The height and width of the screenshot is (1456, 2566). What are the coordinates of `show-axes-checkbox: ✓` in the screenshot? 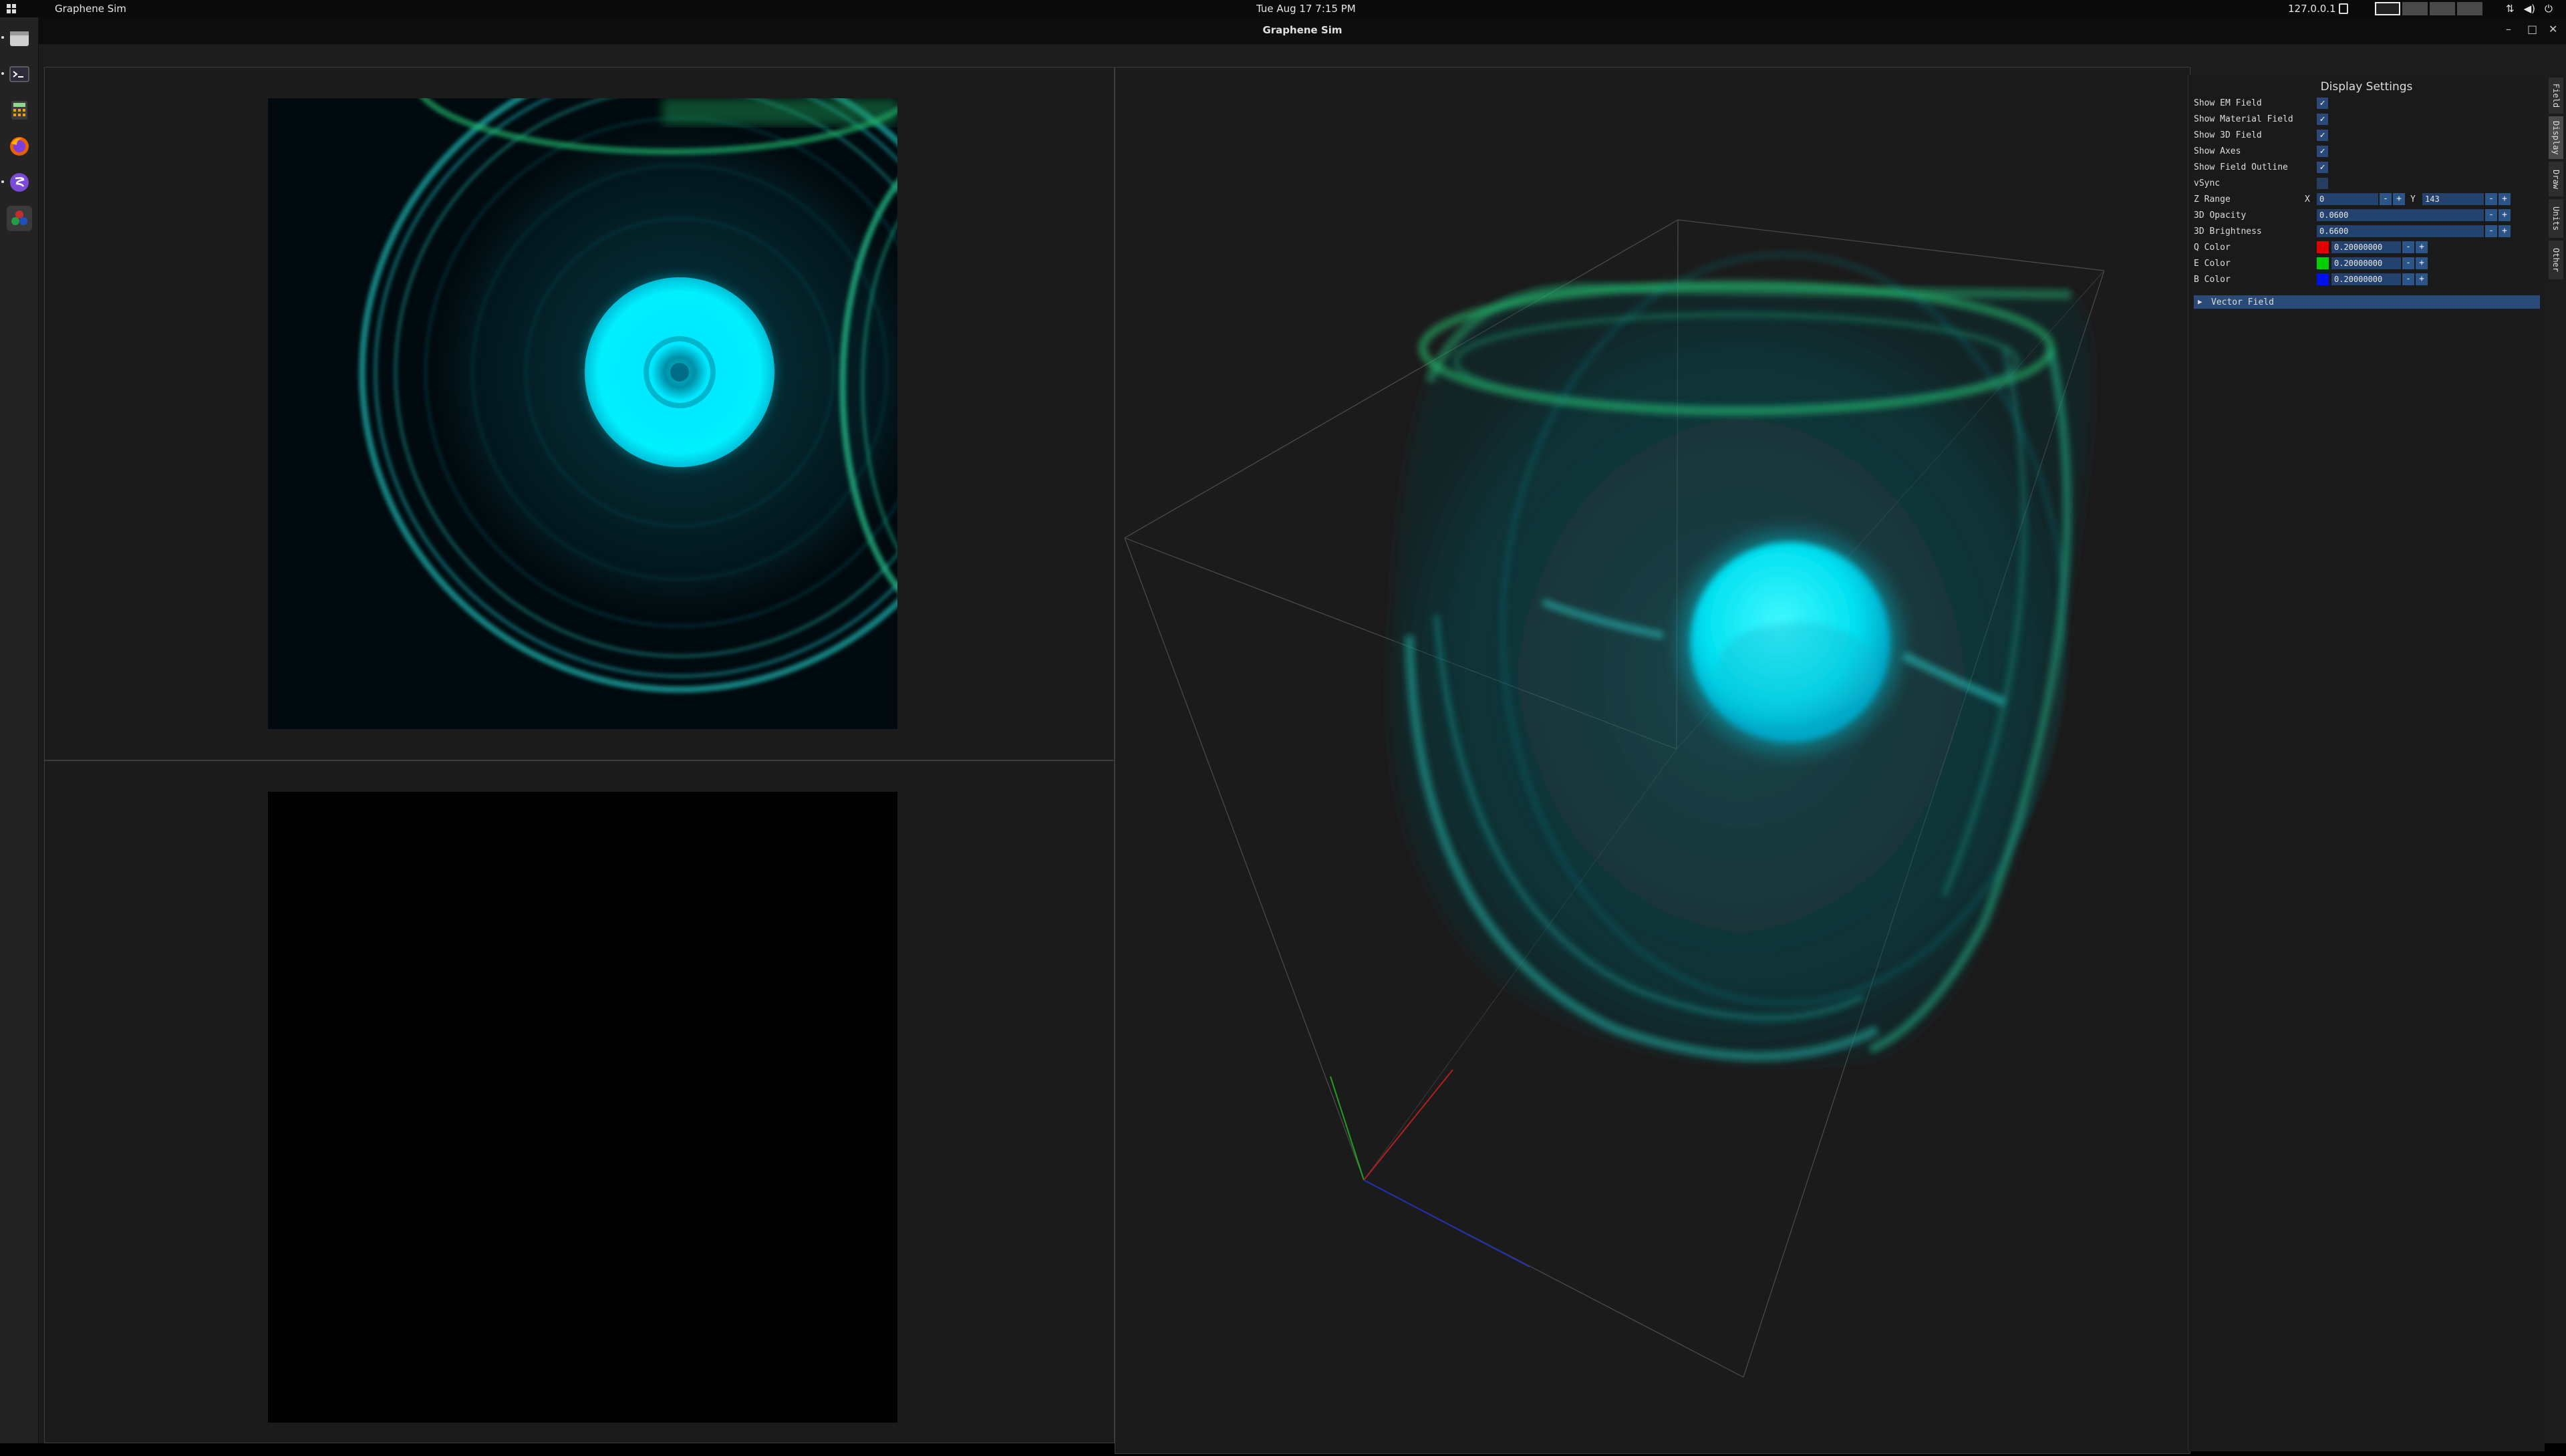 It's located at (2322, 151).